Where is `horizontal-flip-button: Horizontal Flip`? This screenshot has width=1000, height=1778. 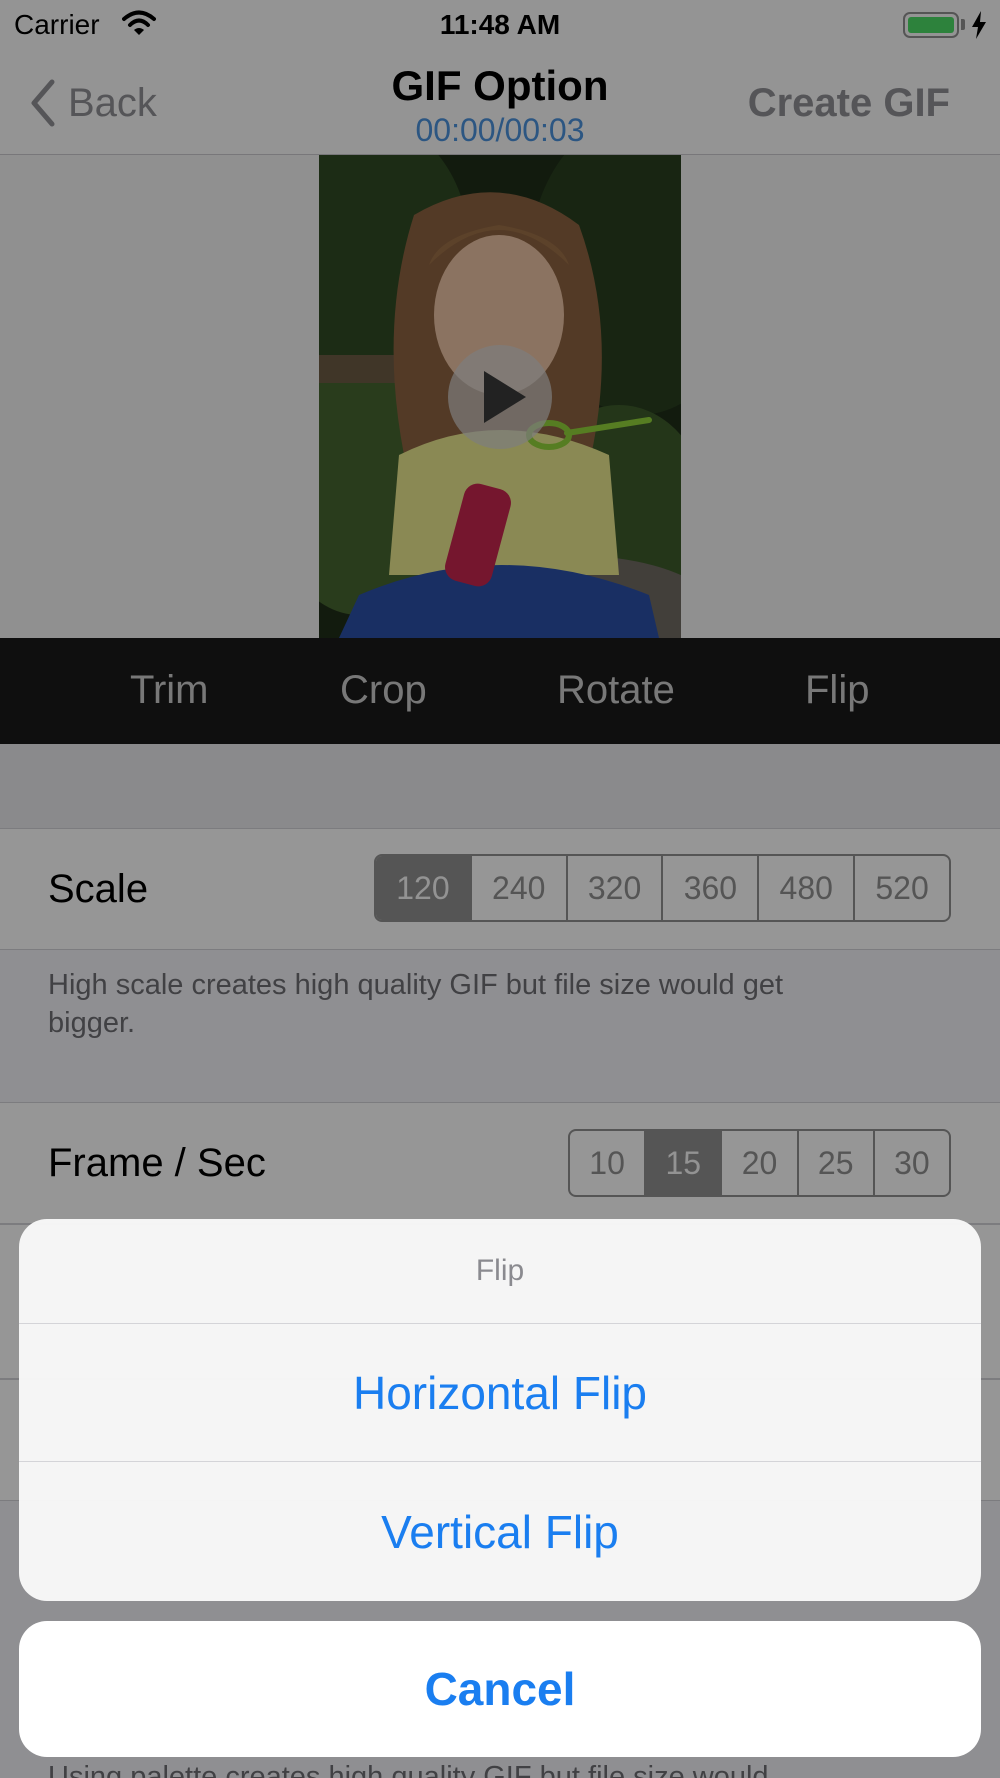 horizontal-flip-button: Horizontal Flip is located at coordinates (500, 1393).